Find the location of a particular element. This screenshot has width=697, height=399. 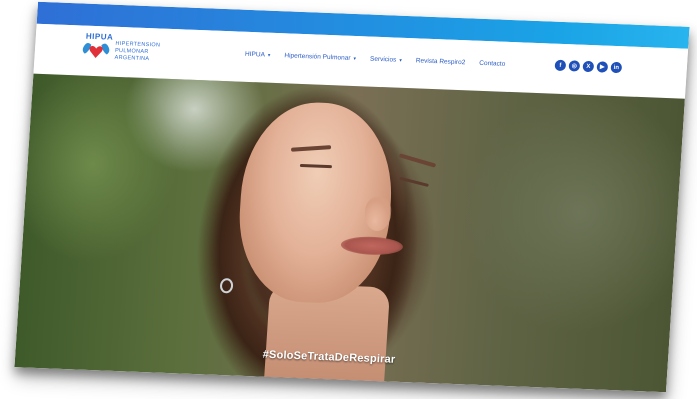

site-logo: HIPUA HIPERTENSION PULMONAR ARGENTINA is located at coordinates (126, 52).